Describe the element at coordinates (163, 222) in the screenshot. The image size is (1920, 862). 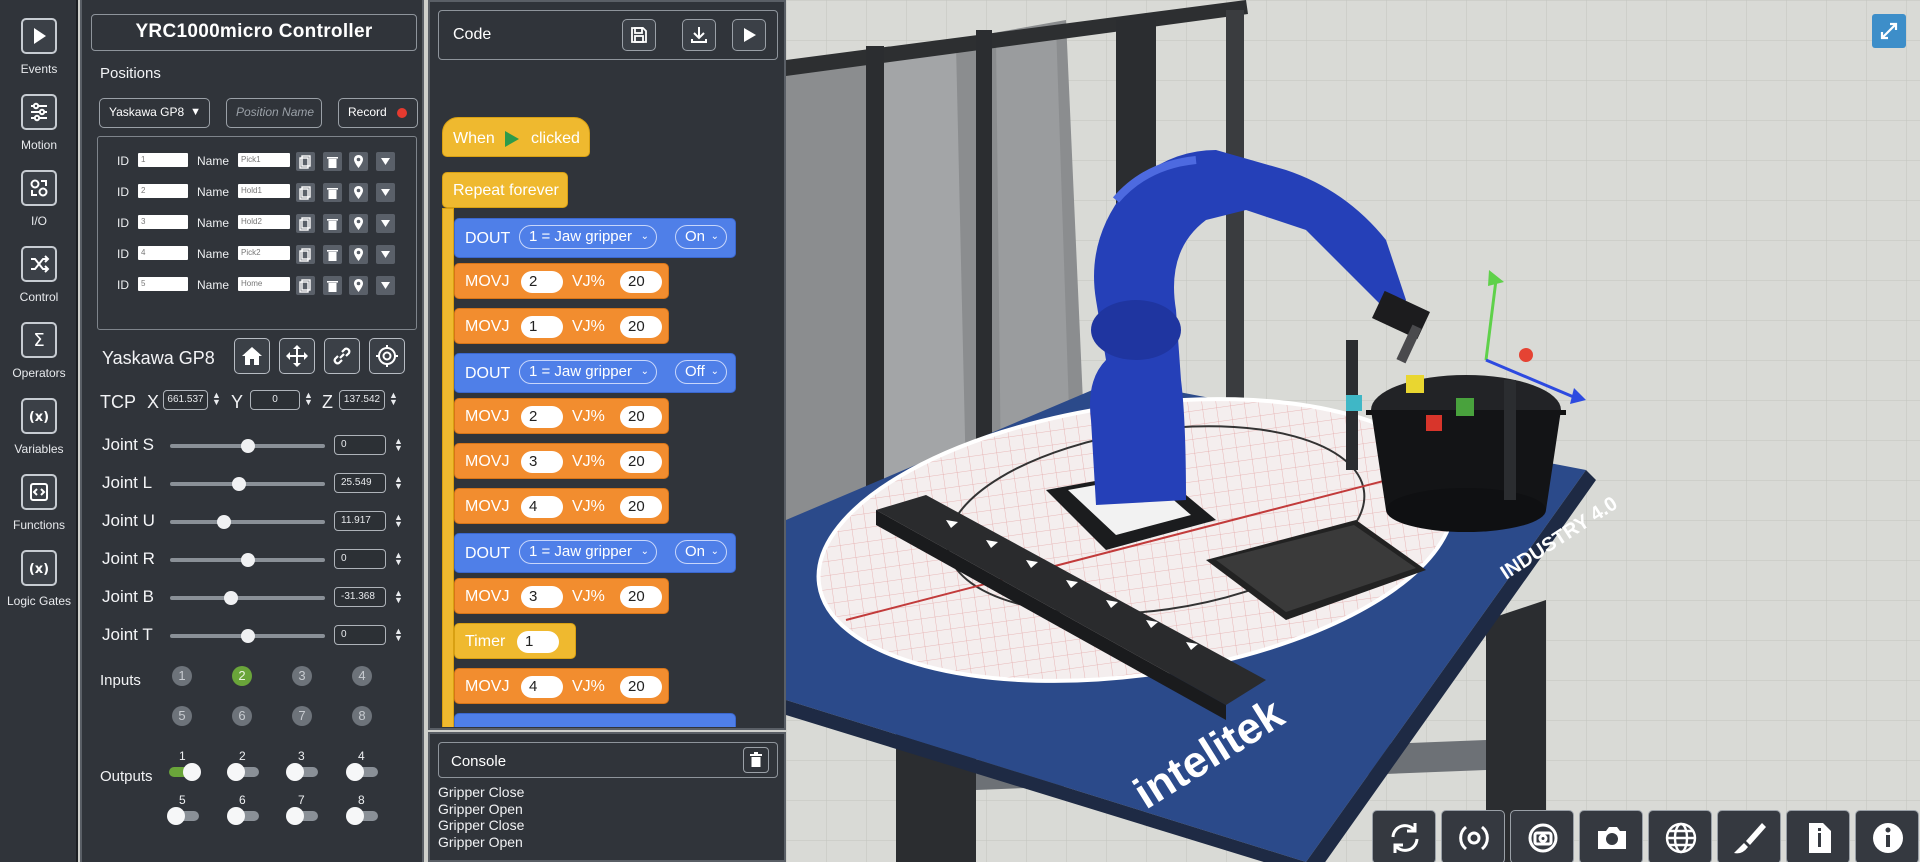
I see `id-input: 3` at that location.